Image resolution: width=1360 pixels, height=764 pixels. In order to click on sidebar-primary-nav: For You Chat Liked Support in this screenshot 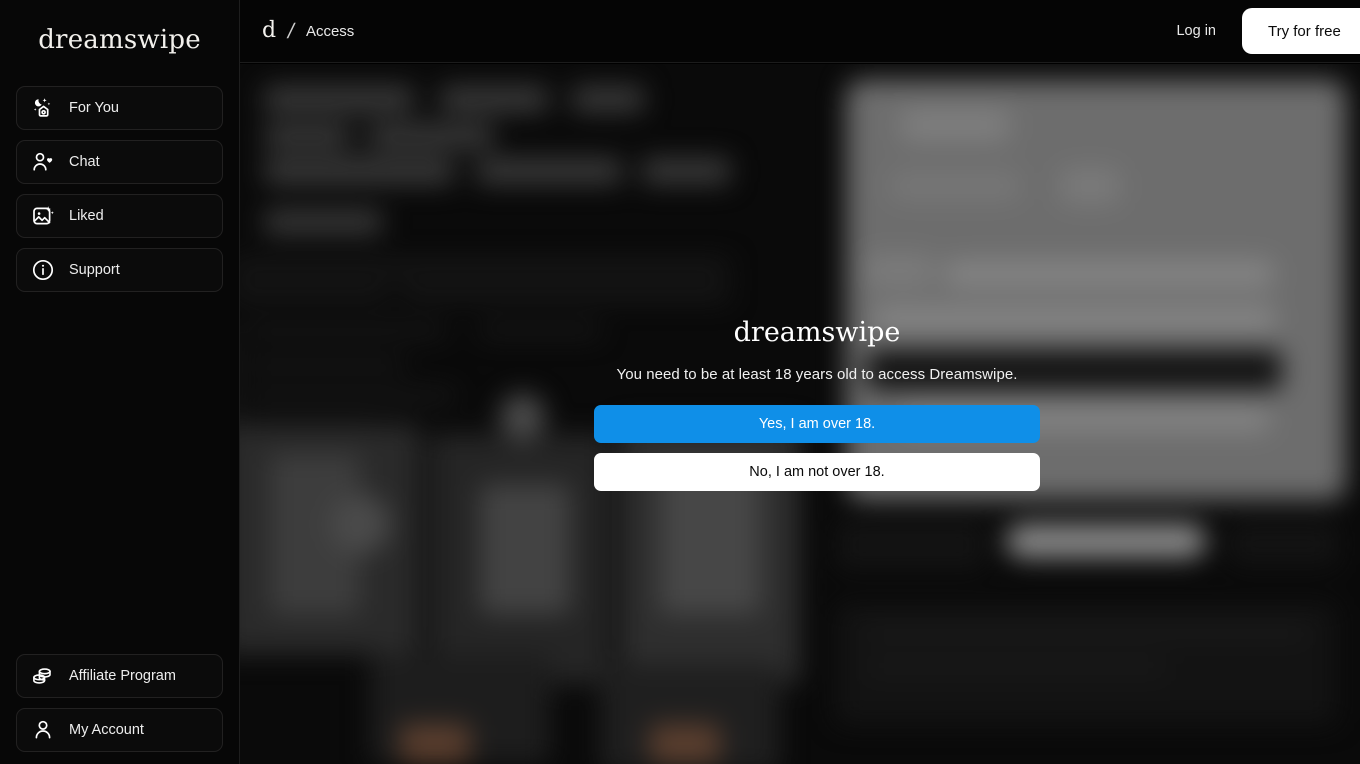, I will do `click(119, 189)`.